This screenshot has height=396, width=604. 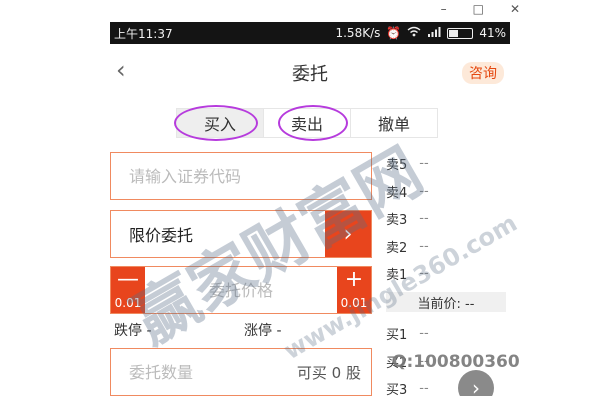 I want to click on tab-cancel: 撤单, so click(x=393, y=123).